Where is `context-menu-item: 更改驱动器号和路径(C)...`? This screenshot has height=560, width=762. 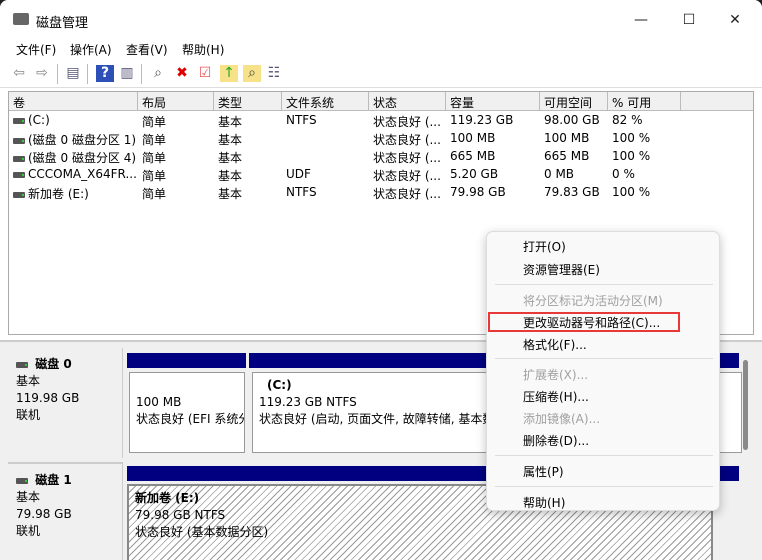
context-menu-item: 更改驱动器号和路径(C)... is located at coordinates (591, 322).